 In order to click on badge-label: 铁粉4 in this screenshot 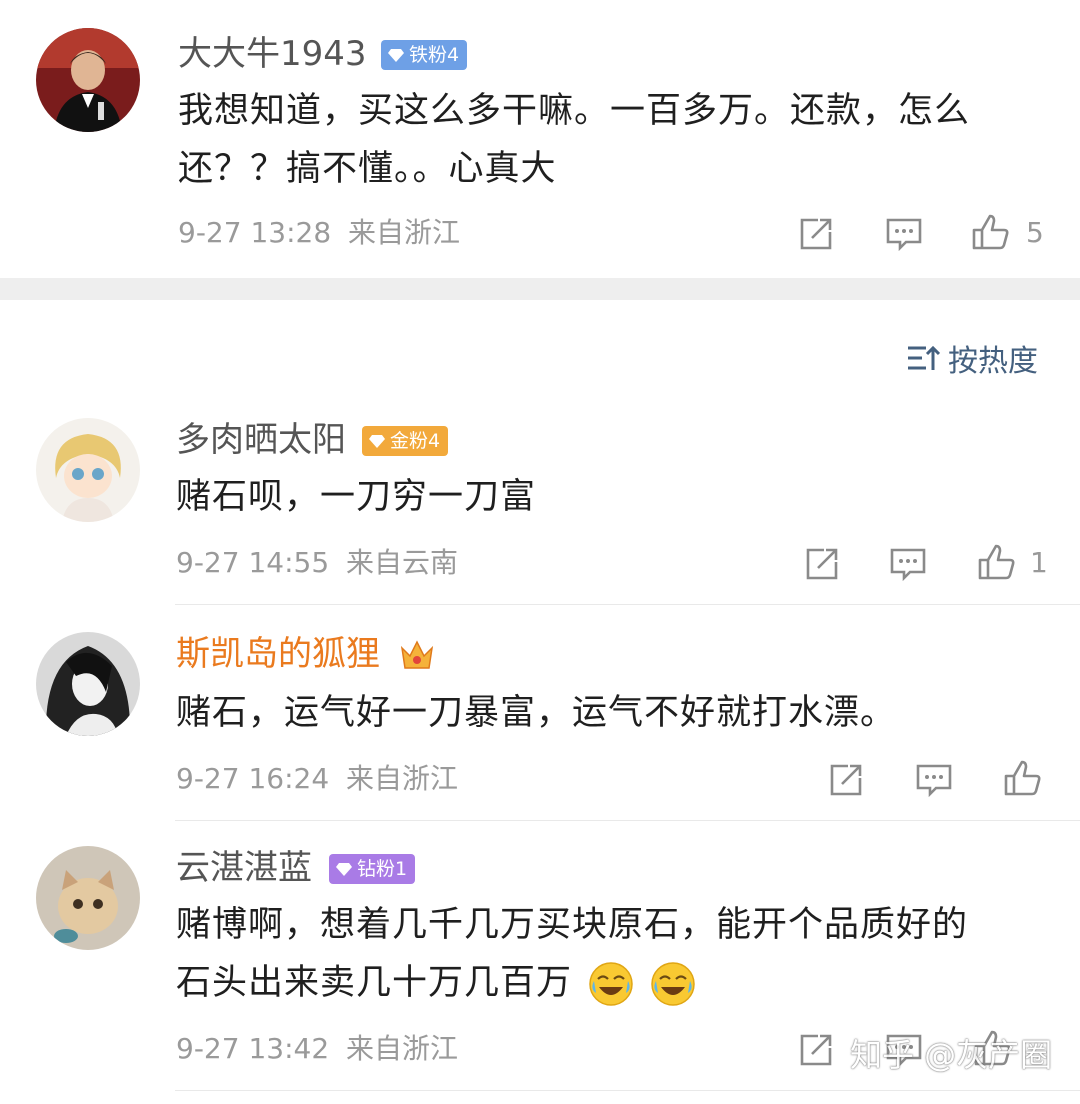, I will do `click(434, 55)`.